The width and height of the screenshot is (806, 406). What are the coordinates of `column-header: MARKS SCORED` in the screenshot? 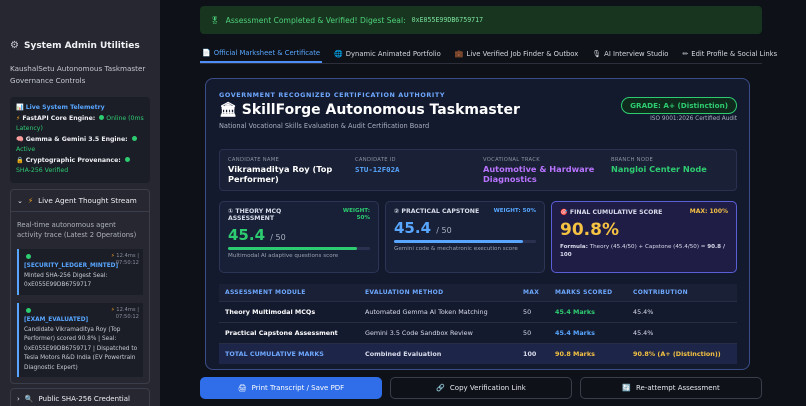 It's located at (588, 293).